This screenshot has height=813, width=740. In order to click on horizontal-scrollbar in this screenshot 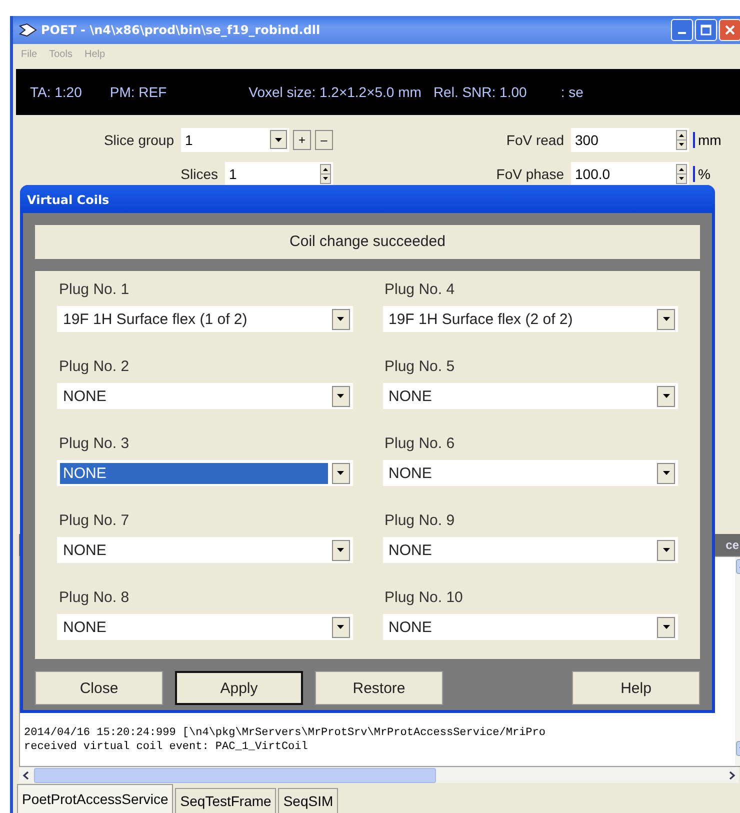, I will do `click(379, 775)`.